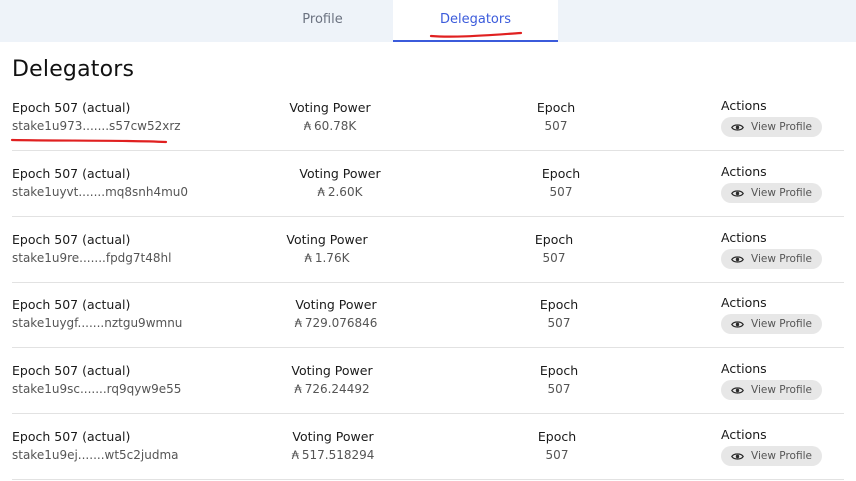 The image size is (856, 481). Describe the element at coordinates (475, 21) in the screenshot. I see `tab-delegators: Delegators` at that location.